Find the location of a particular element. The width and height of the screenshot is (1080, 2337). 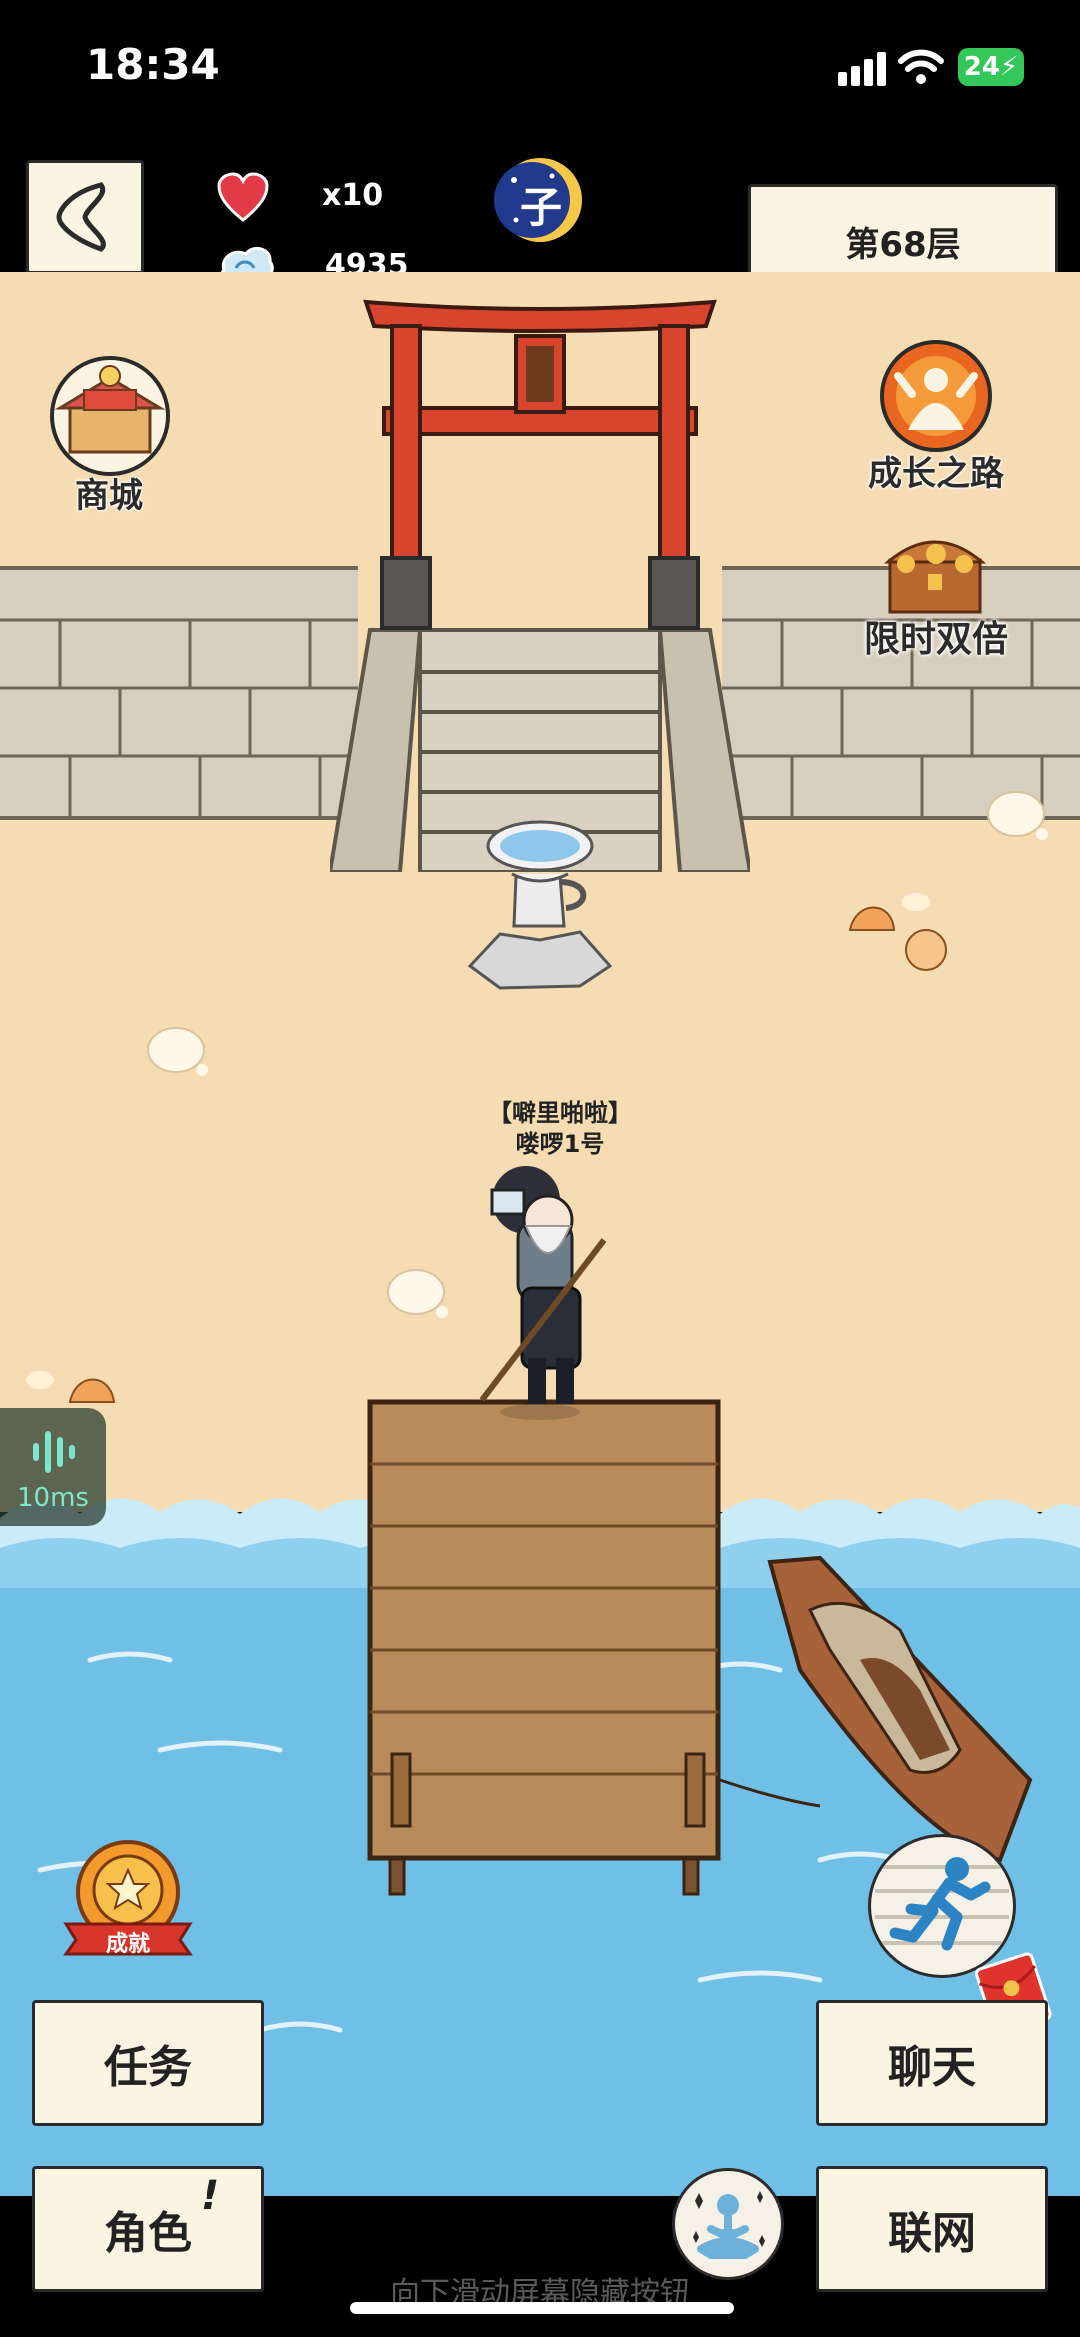

cellular-signal-icon is located at coordinates (862, 69).